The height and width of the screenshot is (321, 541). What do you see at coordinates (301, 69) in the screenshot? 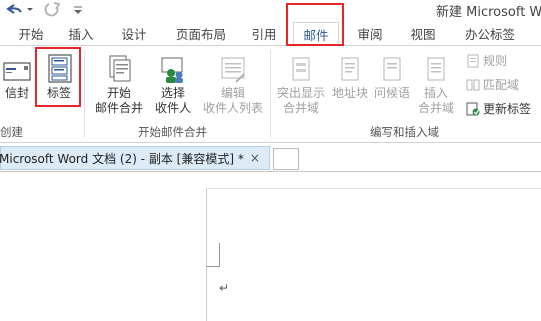
I see `highlight-fields-icon` at bounding box center [301, 69].